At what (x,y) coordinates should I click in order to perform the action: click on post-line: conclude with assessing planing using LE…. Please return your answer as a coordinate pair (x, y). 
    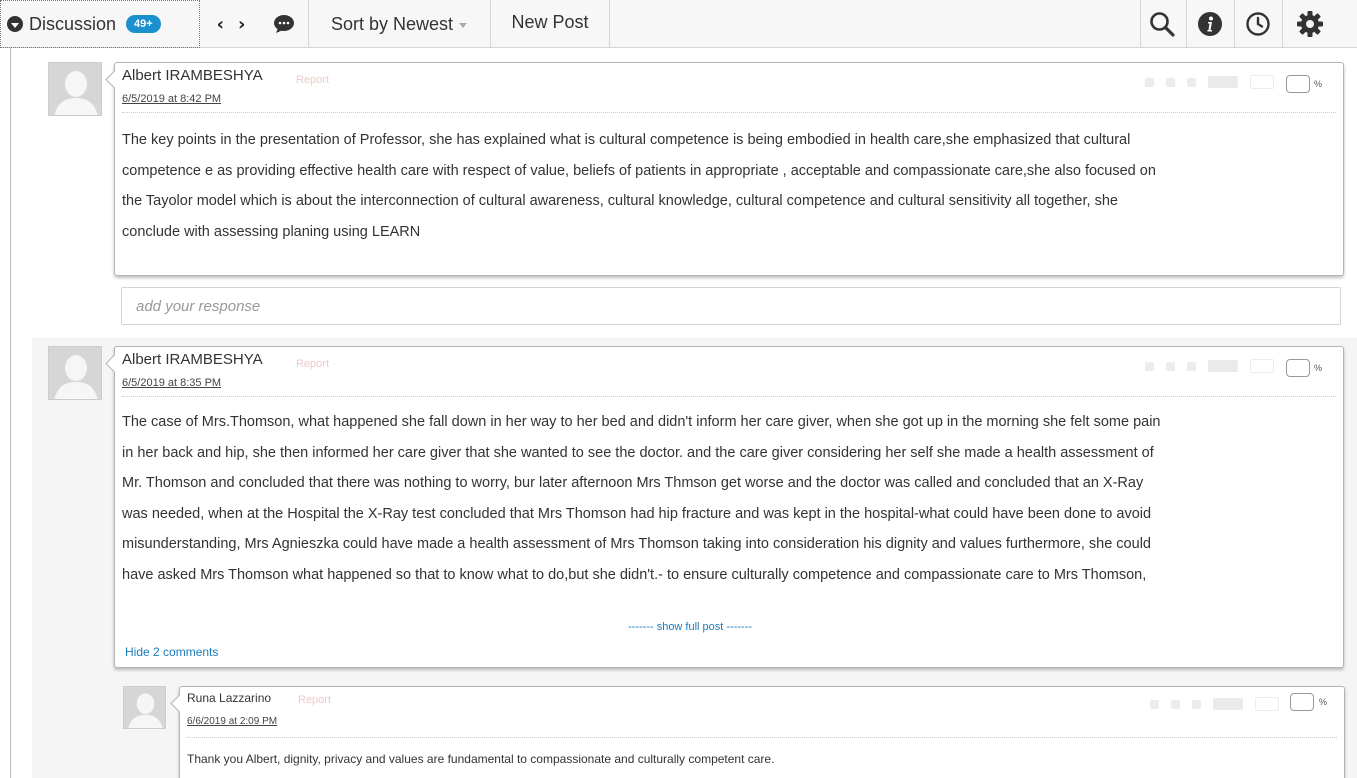
    Looking at the image, I should click on (271, 231).